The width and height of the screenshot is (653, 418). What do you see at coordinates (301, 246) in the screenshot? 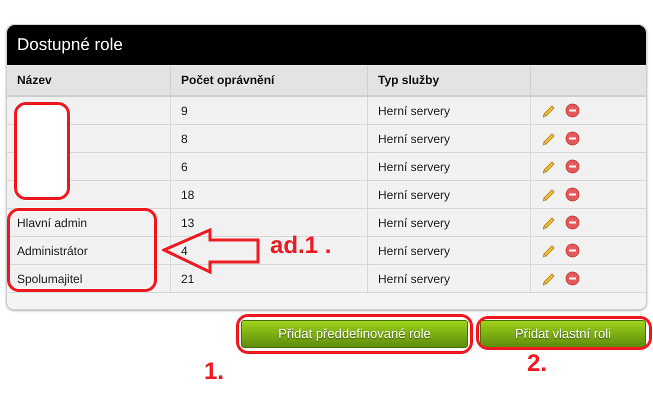
I see `annotation-label: ad.1 .` at bounding box center [301, 246].